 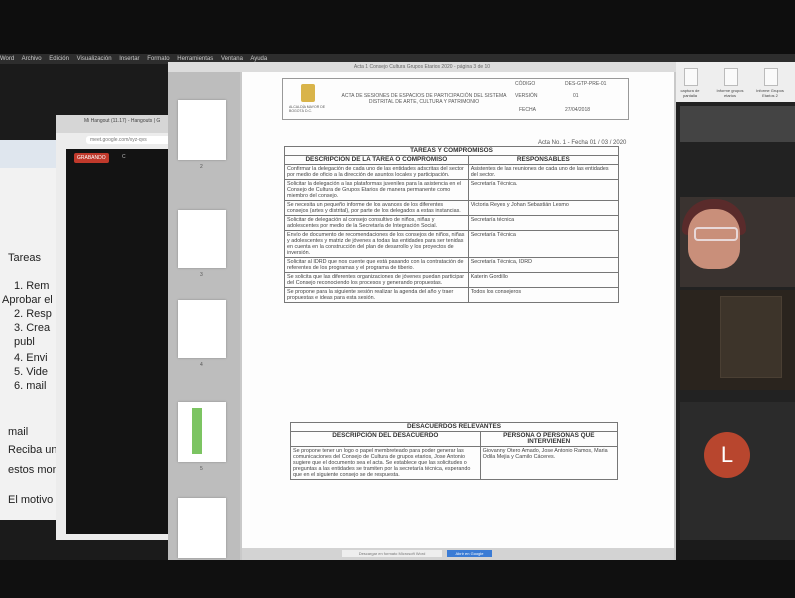 What do you see at coordinates (578, 110) in the screenshot?
I see `date-value: 27/04/2018` at bounding box center [578, 110].